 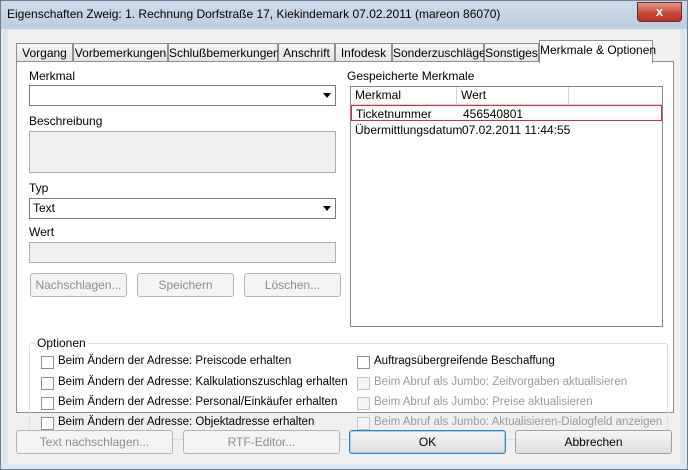 I want to click on cell-merkmal: Übermittlungsdatum, so click(x=409, y=130).